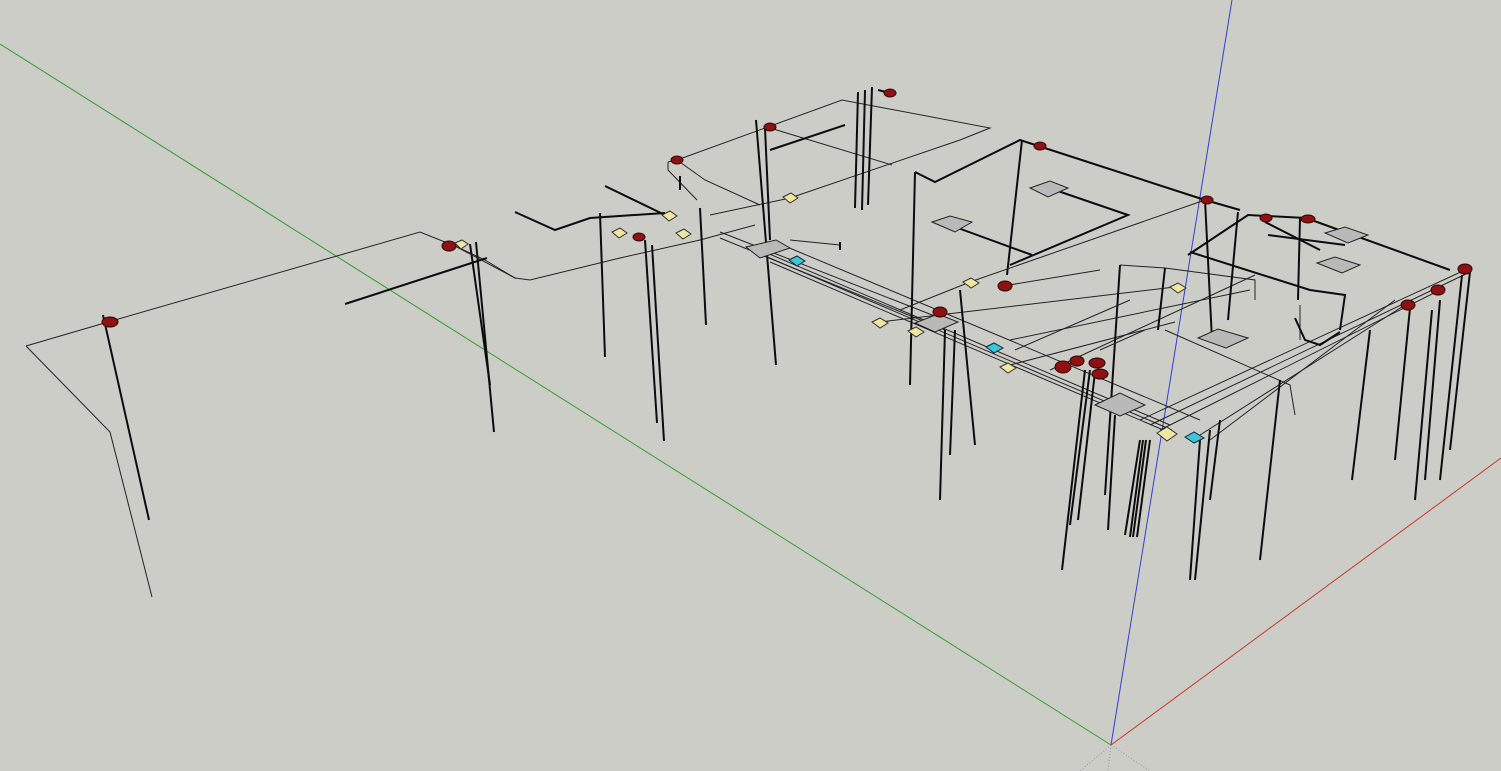  What do you see at coordinates (1195, 437) in the screenshot?
I see `outlet-box-icon` at bounding box center [1195, 437].